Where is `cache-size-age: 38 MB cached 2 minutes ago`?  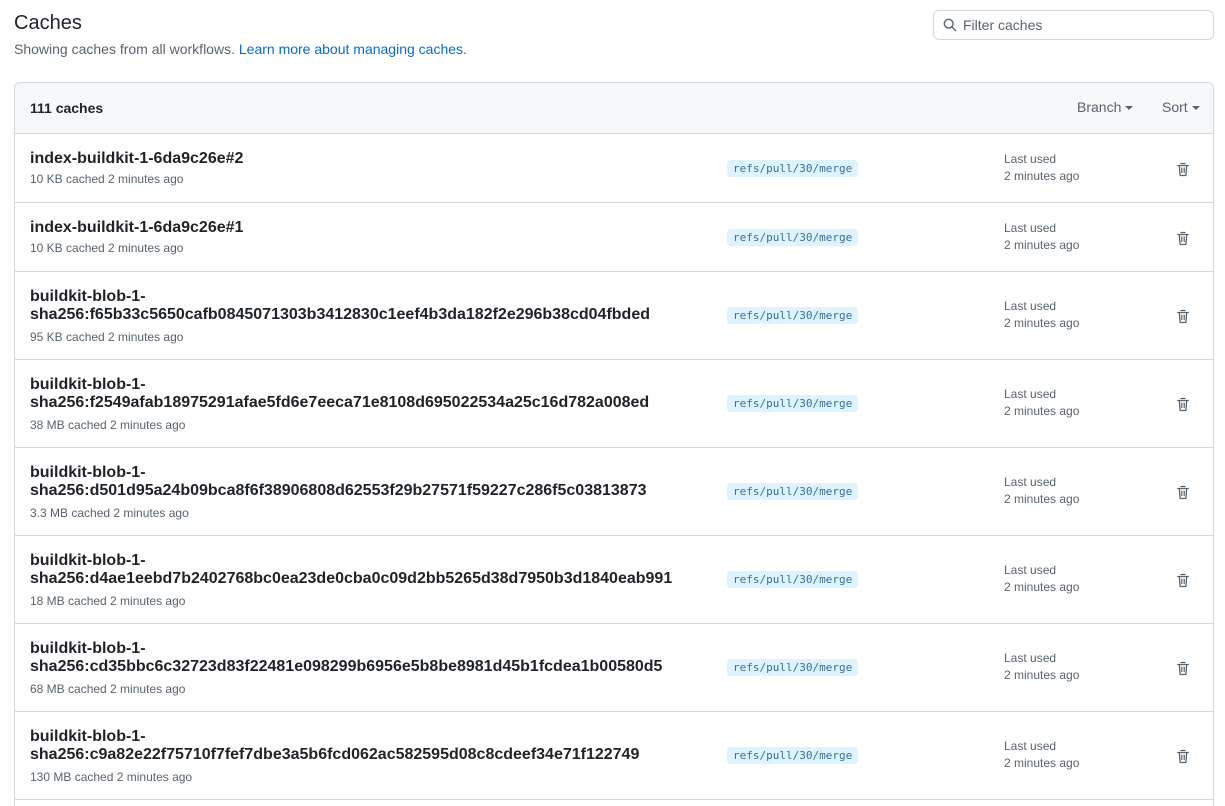 cache-size-age: 38 MB cached 2 minutes ago is located at coordinates (108, 425).